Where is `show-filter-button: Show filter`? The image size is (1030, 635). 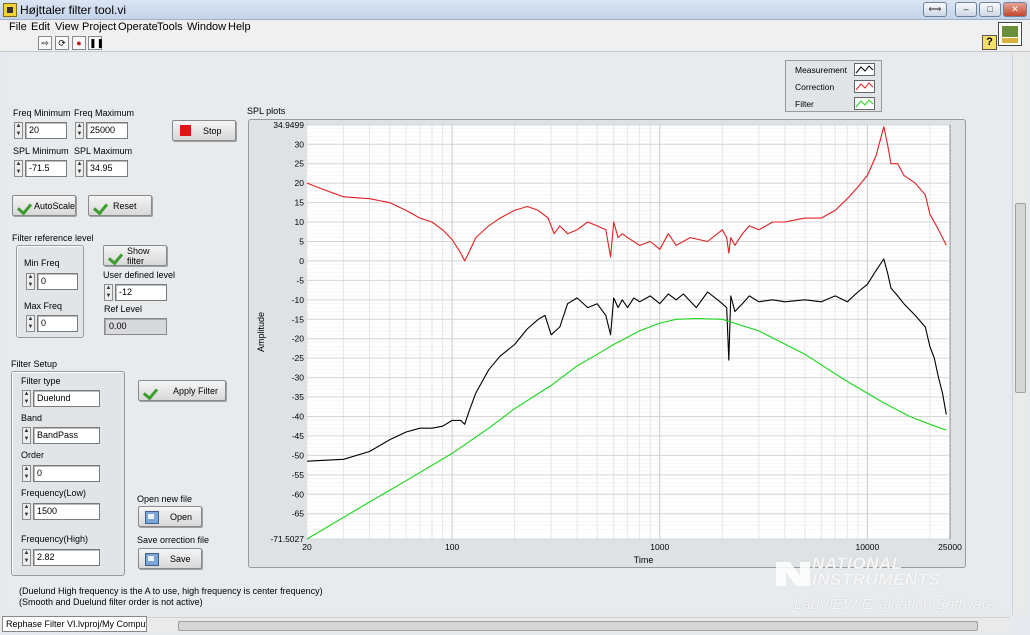 show-filter-button: Show filter is located at coordinates (135, 255).